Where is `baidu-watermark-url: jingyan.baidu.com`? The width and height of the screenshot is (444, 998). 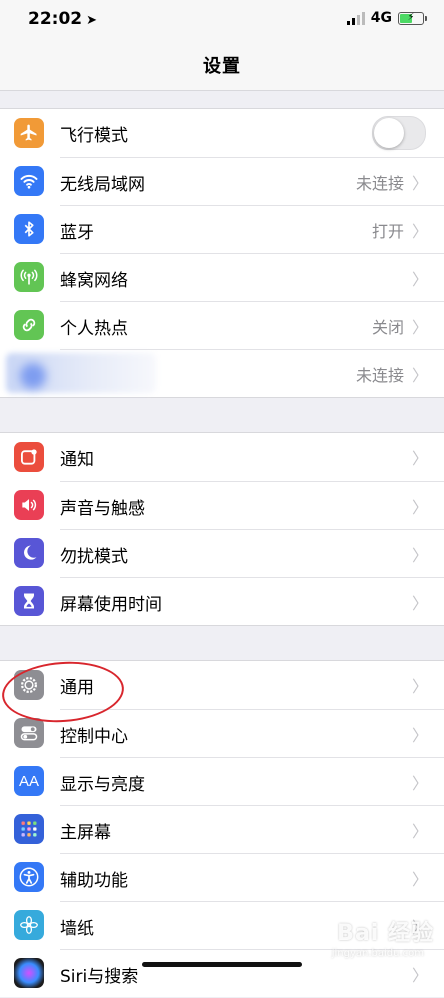 baidu-watermark-url: jingyan.baidu.com is located at coordinates (377, 953).